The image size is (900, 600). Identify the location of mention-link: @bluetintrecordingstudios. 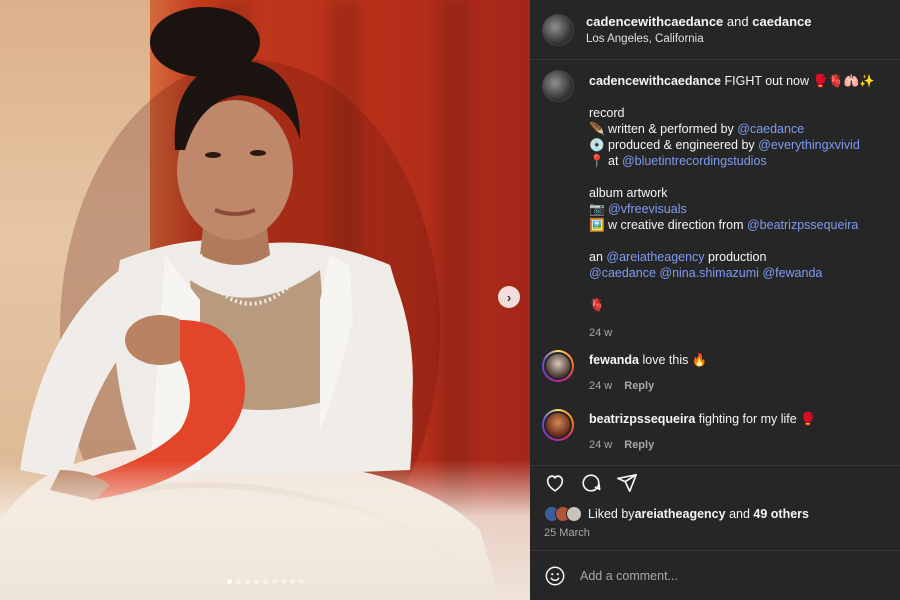
(694, 161).